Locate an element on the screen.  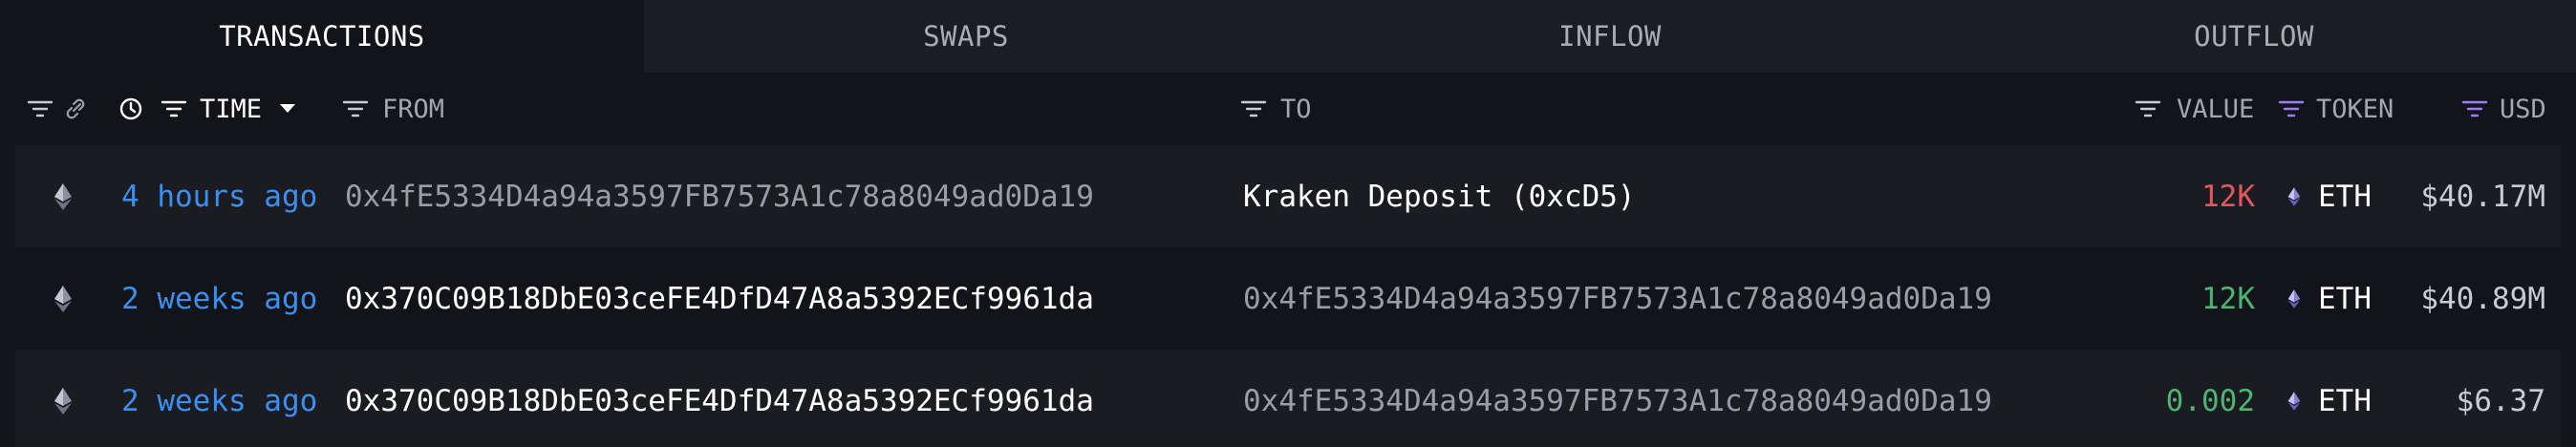
usd-amount: $40.17M is located at coordinates (2482, 196).